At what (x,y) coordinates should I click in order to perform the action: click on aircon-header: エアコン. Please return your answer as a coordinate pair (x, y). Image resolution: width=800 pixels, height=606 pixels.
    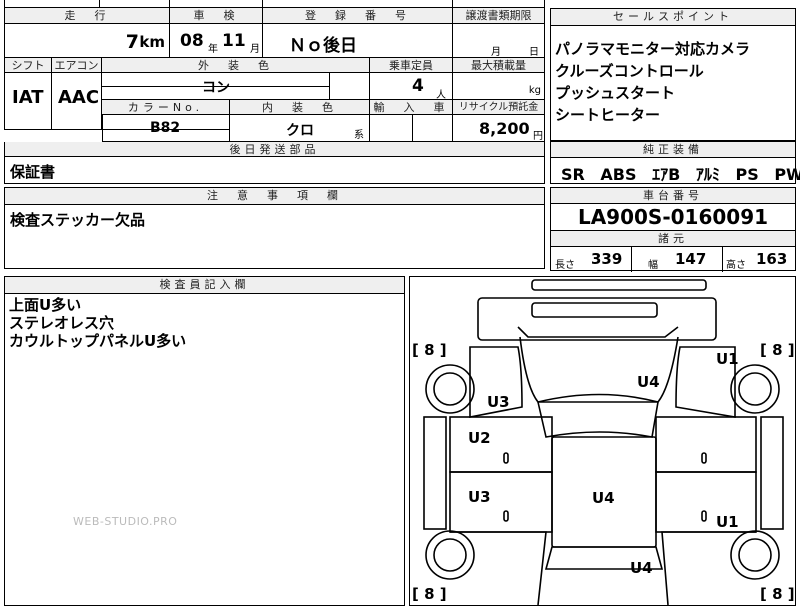
    Looking at the image, I should click on (77, 65).